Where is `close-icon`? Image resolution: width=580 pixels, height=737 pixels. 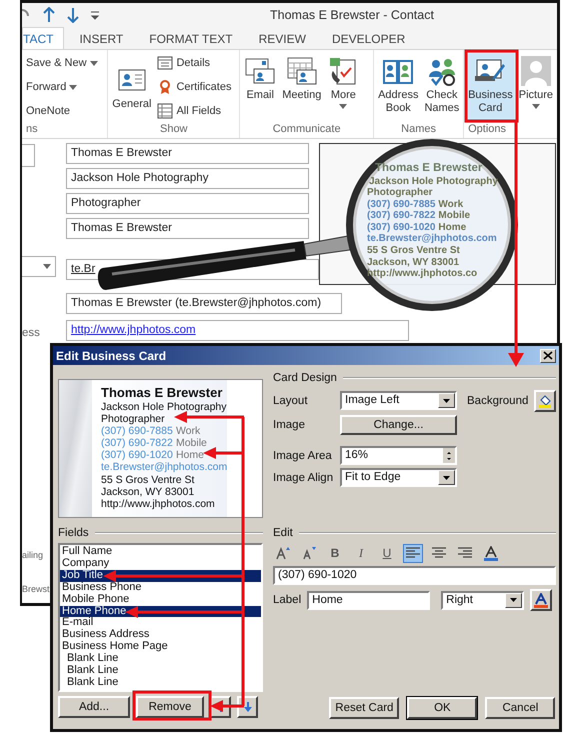 close-icon is located at coordinates (548, 355).